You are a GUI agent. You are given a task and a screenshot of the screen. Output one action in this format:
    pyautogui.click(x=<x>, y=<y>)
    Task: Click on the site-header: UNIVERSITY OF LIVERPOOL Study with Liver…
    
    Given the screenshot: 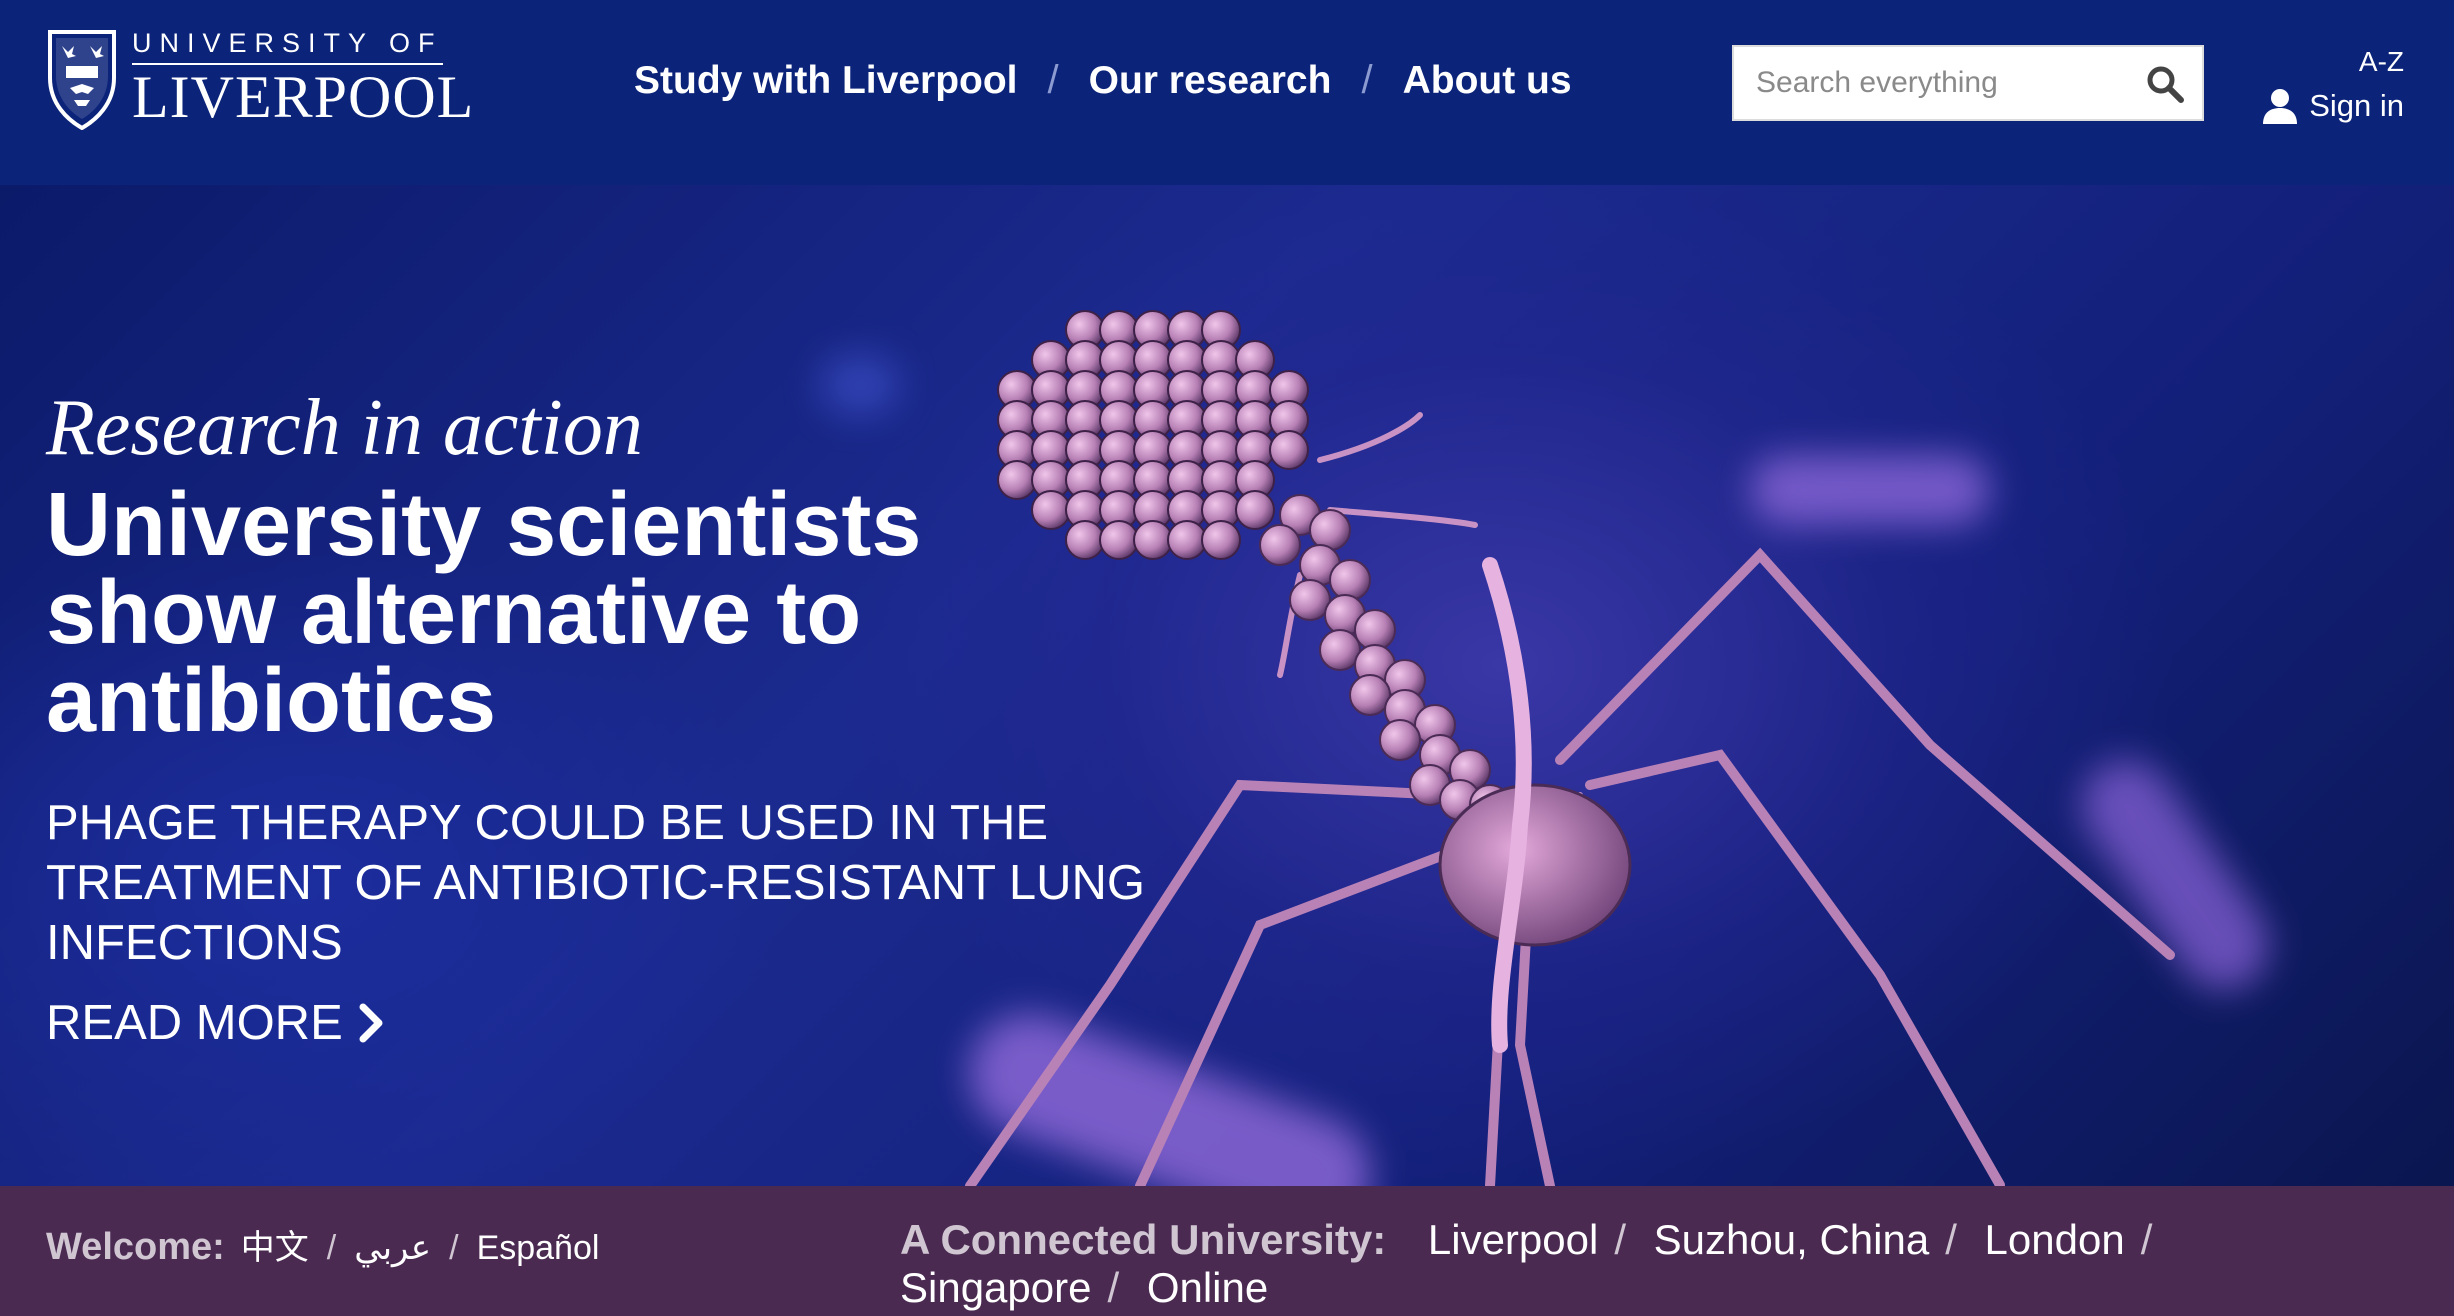 What is the action you would take?
    pyautogui.click(x=1227, y=92)
    